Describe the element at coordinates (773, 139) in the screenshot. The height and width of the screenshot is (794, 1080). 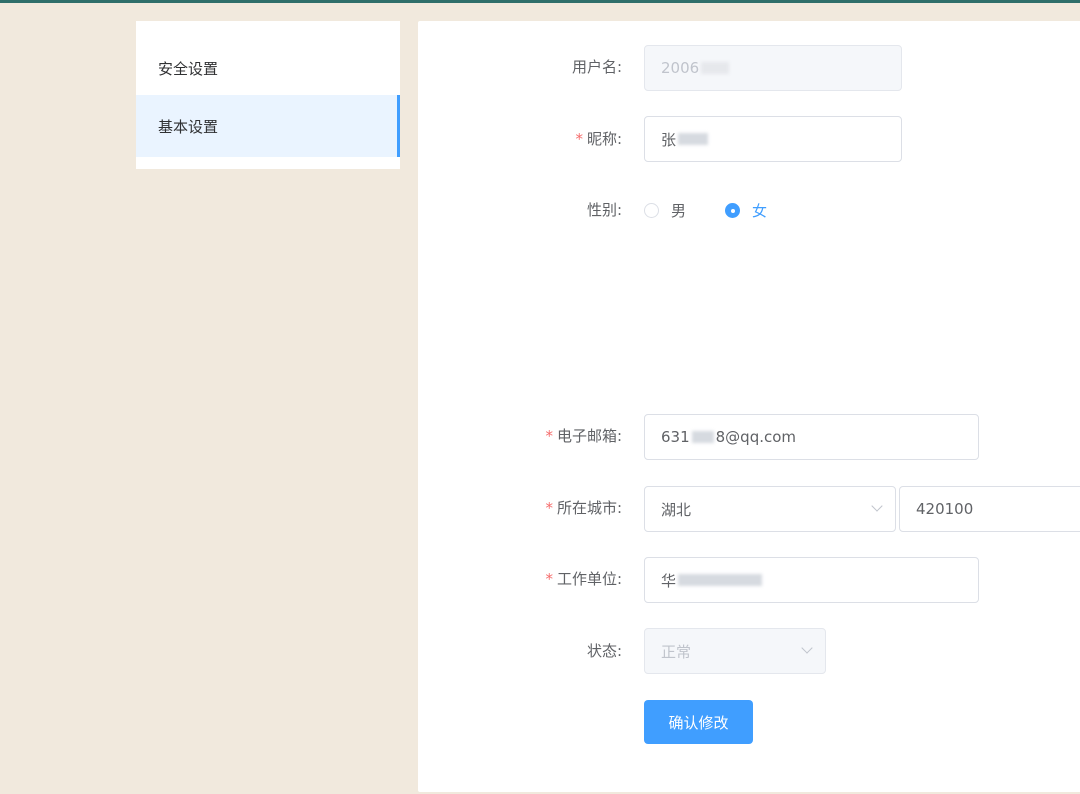
I see `nickname-input: 张` at that location.